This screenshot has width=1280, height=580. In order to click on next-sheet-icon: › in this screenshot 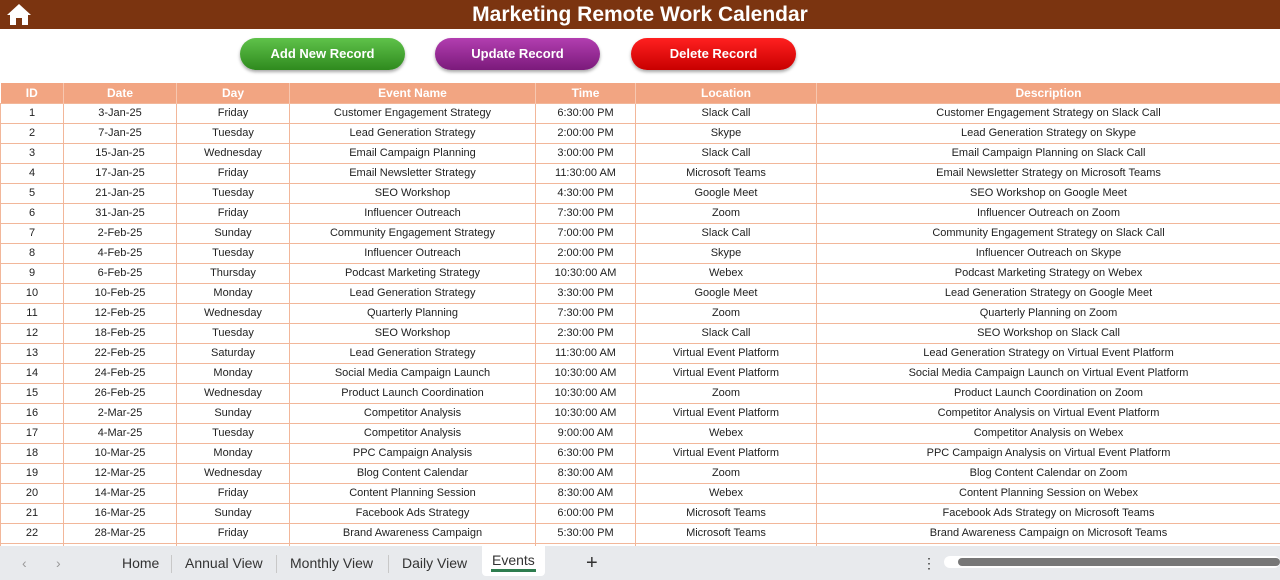, I will do `click(58, 563)`.